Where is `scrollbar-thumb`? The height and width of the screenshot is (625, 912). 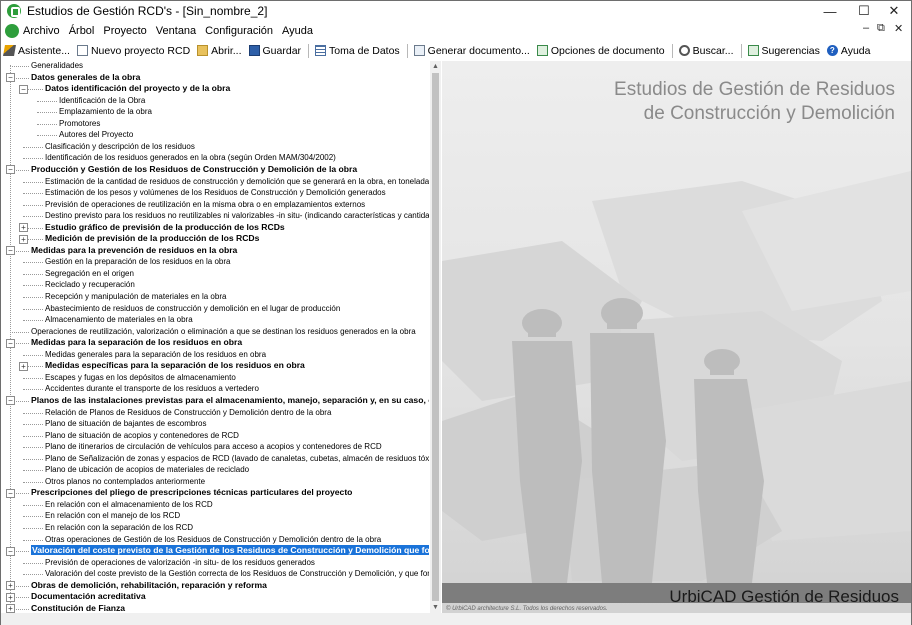 scrollbar-thumb is located at coordinates (435, 337).